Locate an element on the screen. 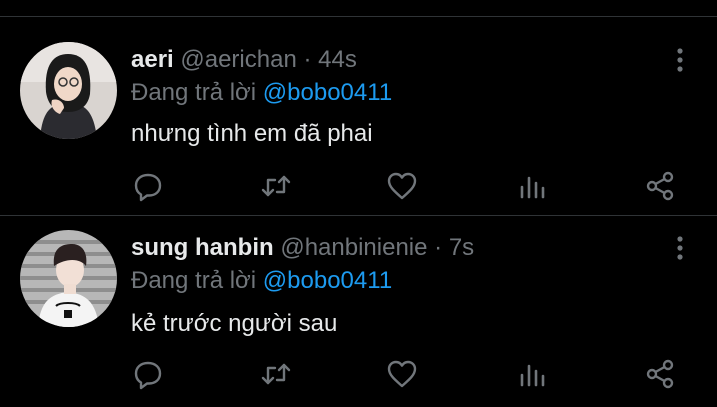  tweet-header: sung hanbin @hanbinienie · 7s is located at coordinates (302, 248).